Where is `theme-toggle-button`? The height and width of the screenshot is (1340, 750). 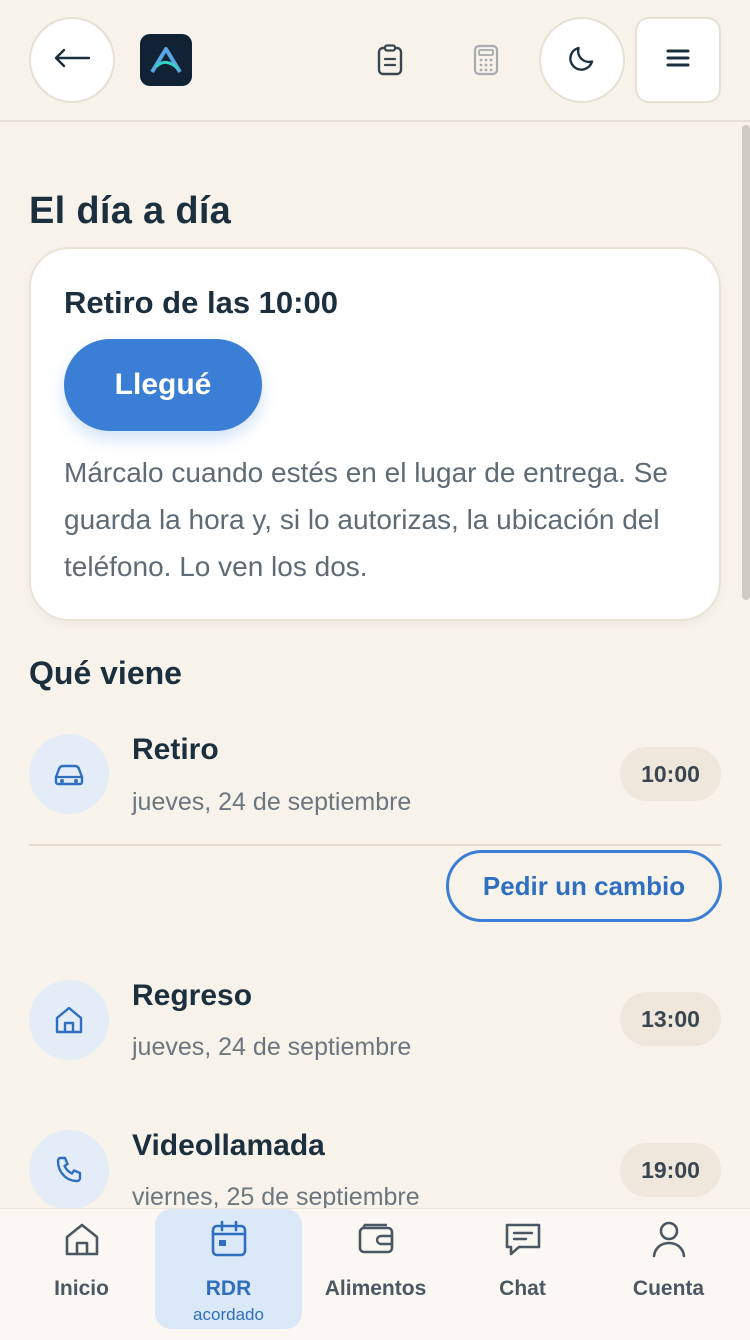 theme-toggle-button is located at coordinates (582, 60).